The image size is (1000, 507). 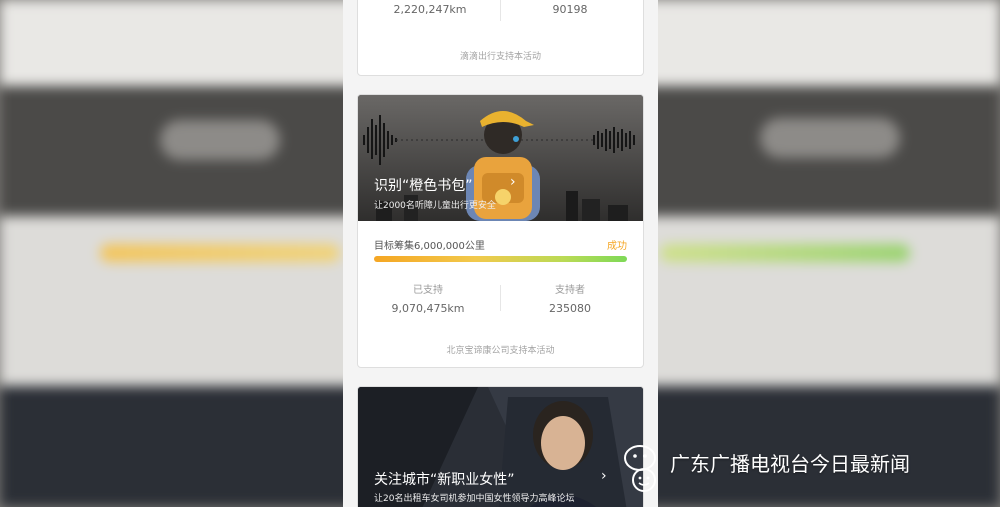 I want to click on stat-value: 2,220,247km, so click(x=430, y=9).